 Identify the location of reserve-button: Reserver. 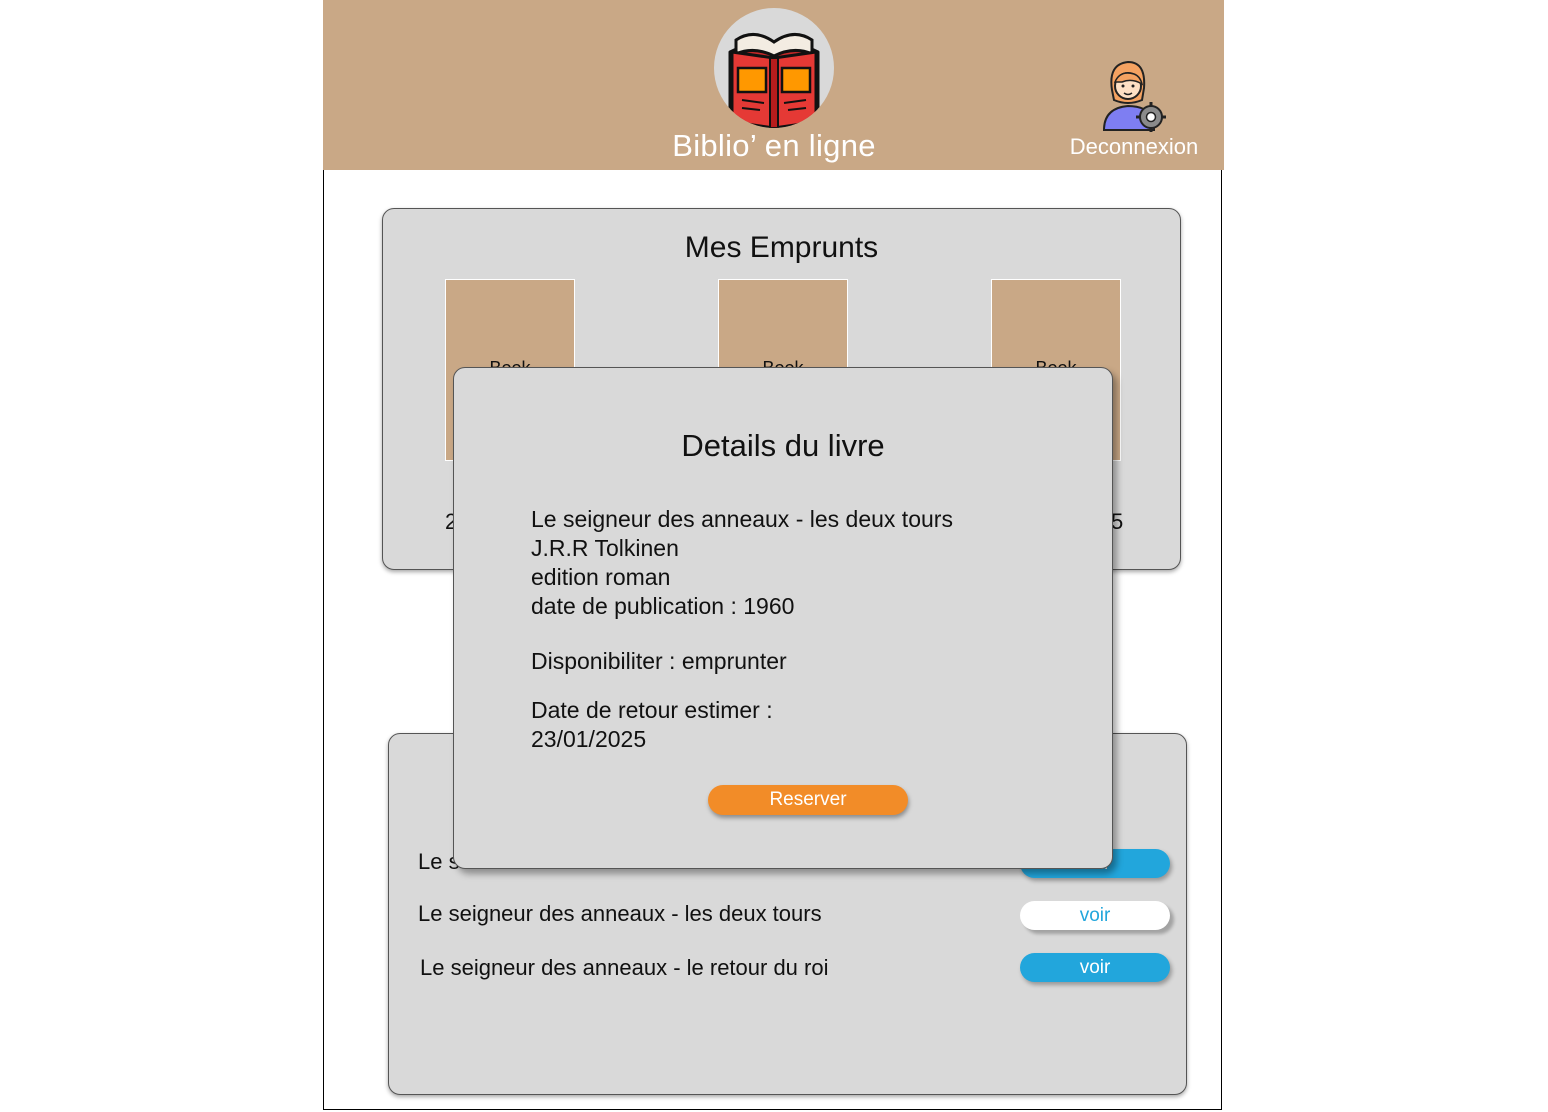
(808, 800).